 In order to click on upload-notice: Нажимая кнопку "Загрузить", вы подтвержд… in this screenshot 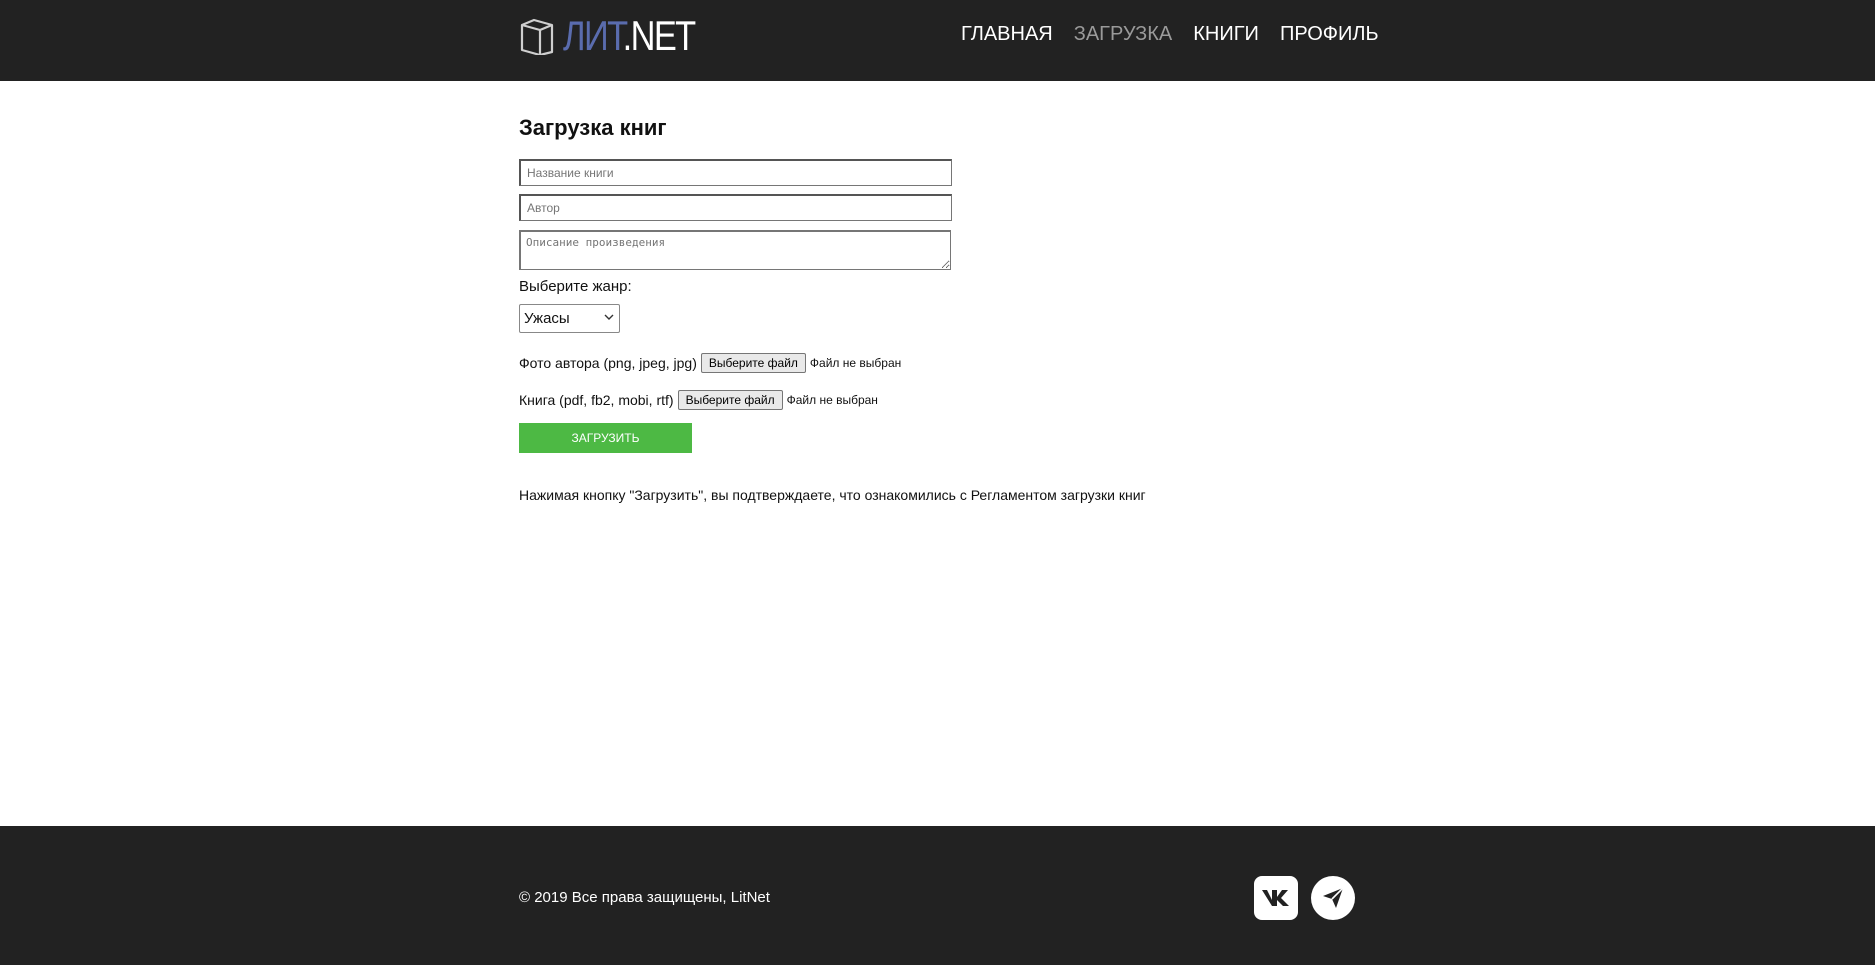, I will do `click(832, 495)`.